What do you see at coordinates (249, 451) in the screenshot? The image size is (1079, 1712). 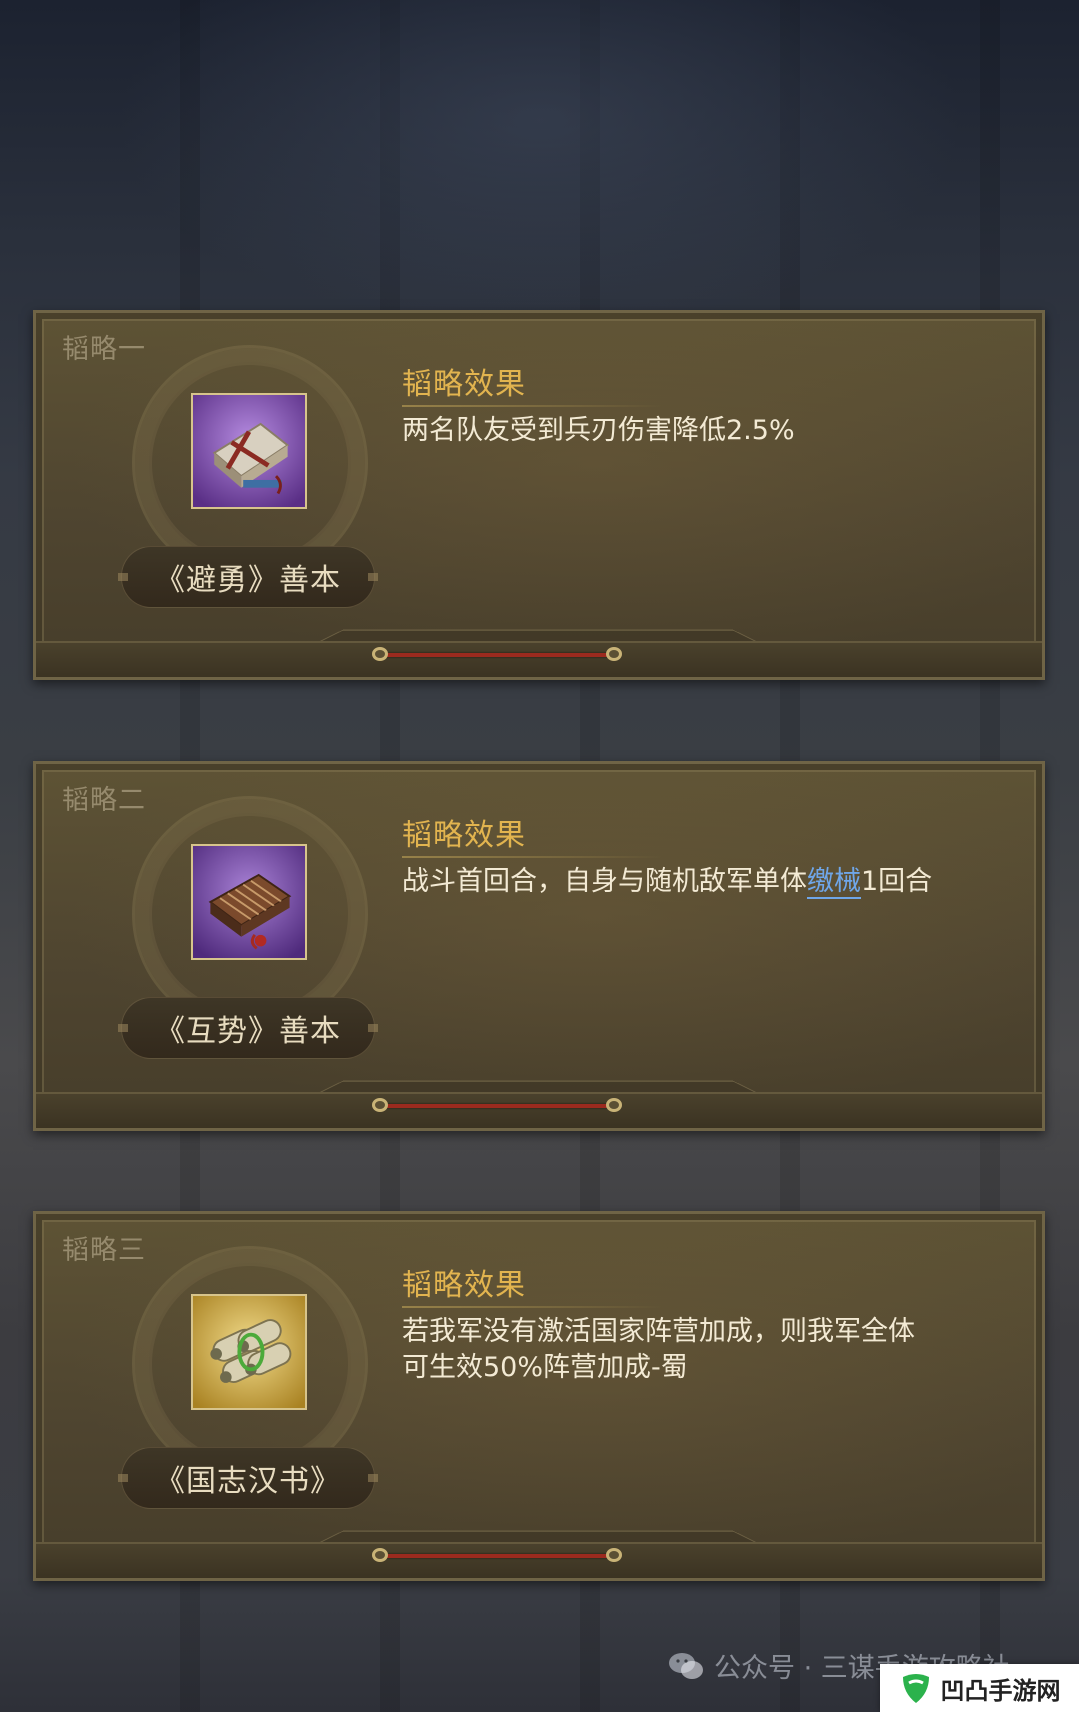 I see `book-bundle-icon` at bounding box center [249, 451].